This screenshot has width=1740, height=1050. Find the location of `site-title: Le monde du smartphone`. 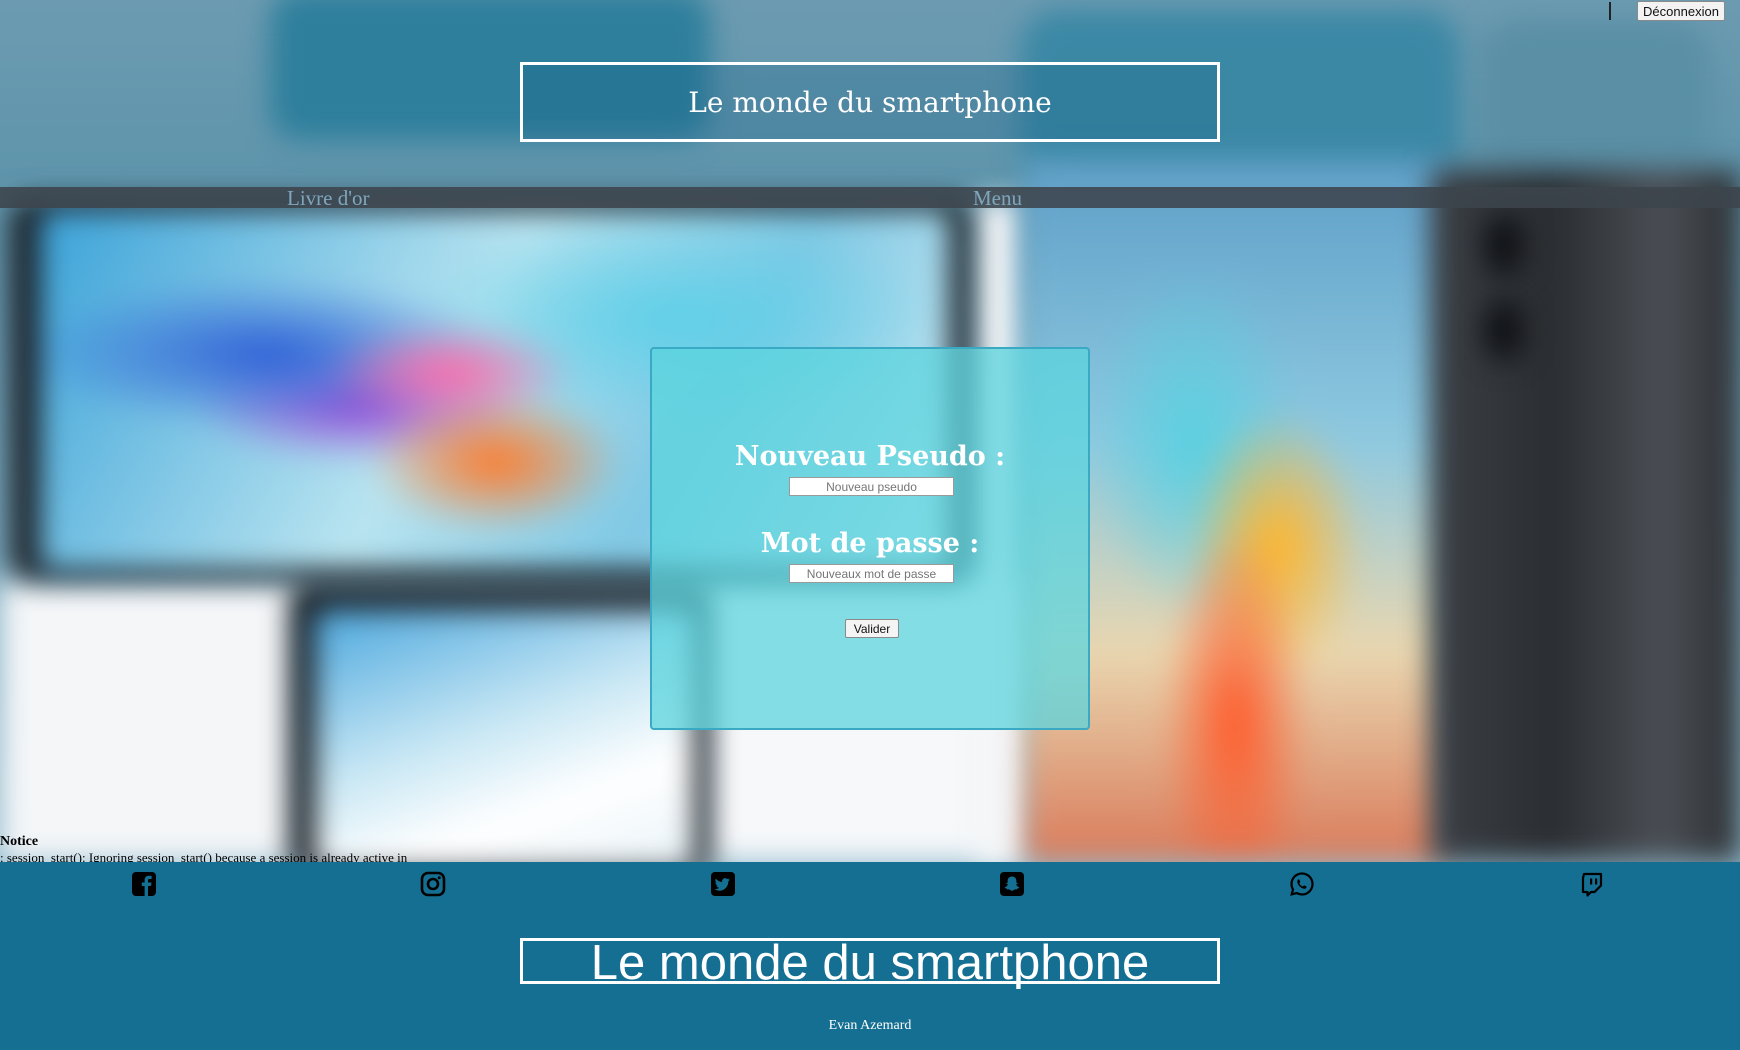

site-title: Le monde du smartphone is located at coordinates (870, 102).